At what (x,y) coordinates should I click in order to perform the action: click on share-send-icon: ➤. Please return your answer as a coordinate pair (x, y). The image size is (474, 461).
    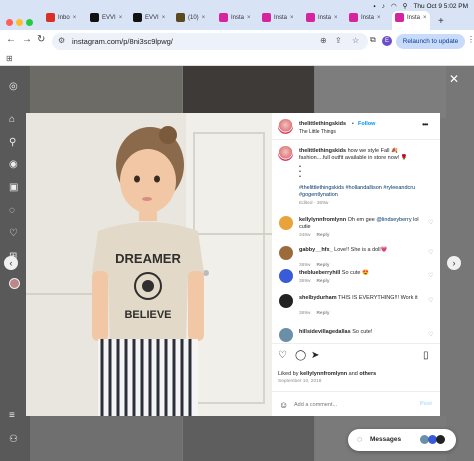
    Looking at the image, I should click on (315, 355).